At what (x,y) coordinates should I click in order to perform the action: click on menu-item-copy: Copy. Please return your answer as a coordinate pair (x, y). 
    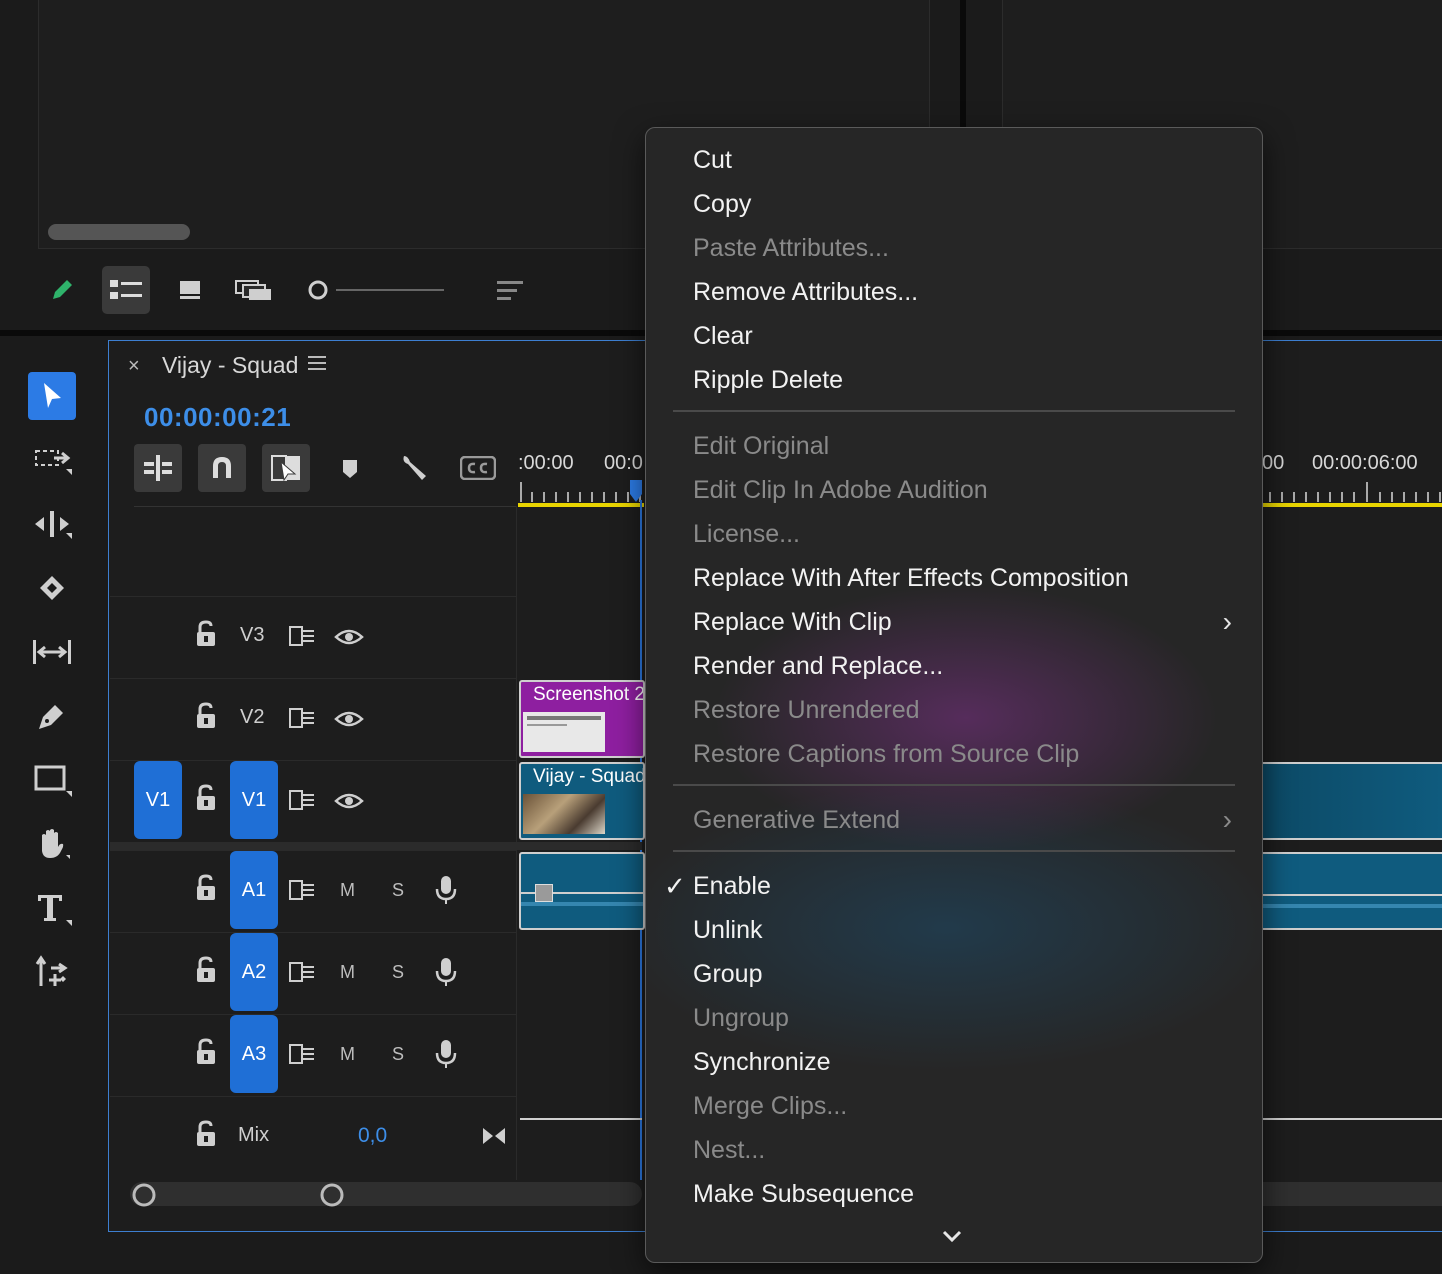
    Looking at the image, I should click on (722, 204).